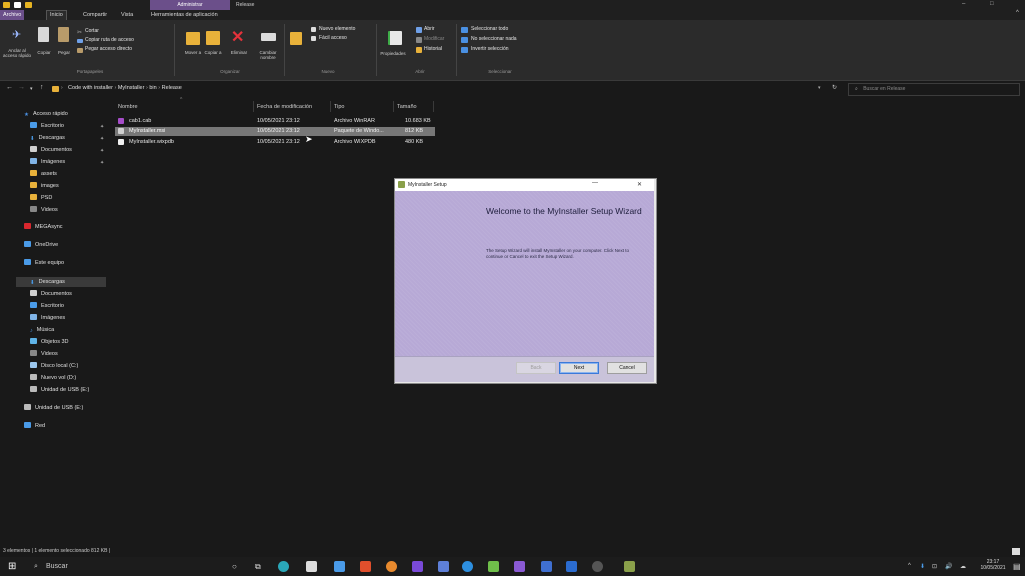 Image resolution: width=1025 pixels, height=576 pixels. What do you see at coordinates (1016, 551) in the screenshot?
I see `details-view-icon` at bounding box center [1016, 551].